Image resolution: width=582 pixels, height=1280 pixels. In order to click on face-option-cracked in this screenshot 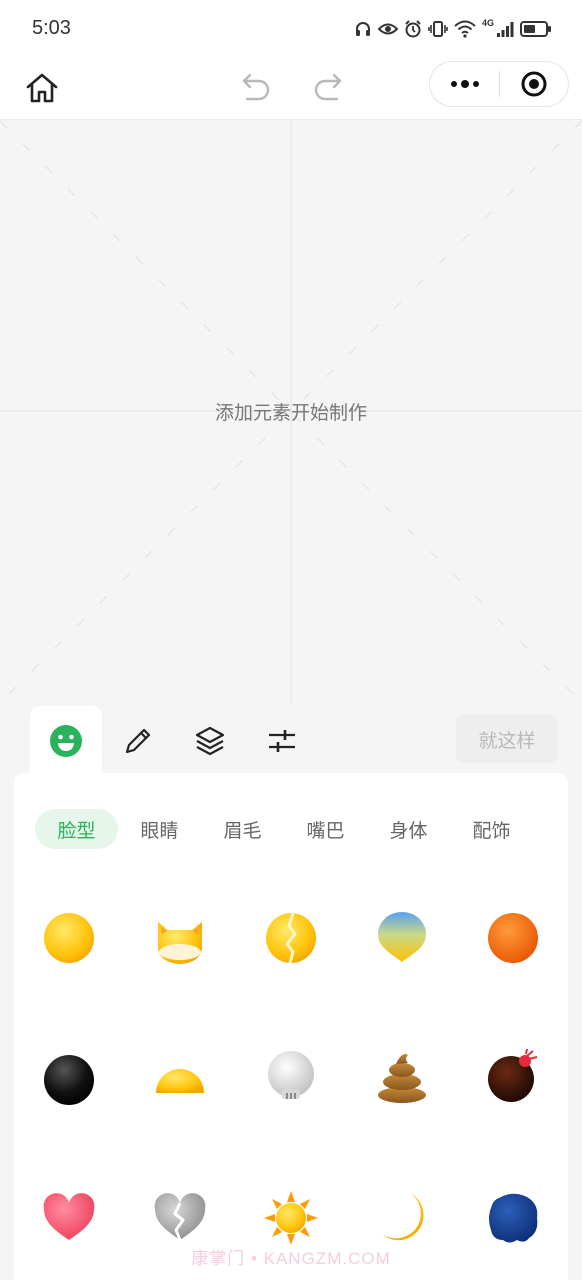, I will do `click(291, 959)`.